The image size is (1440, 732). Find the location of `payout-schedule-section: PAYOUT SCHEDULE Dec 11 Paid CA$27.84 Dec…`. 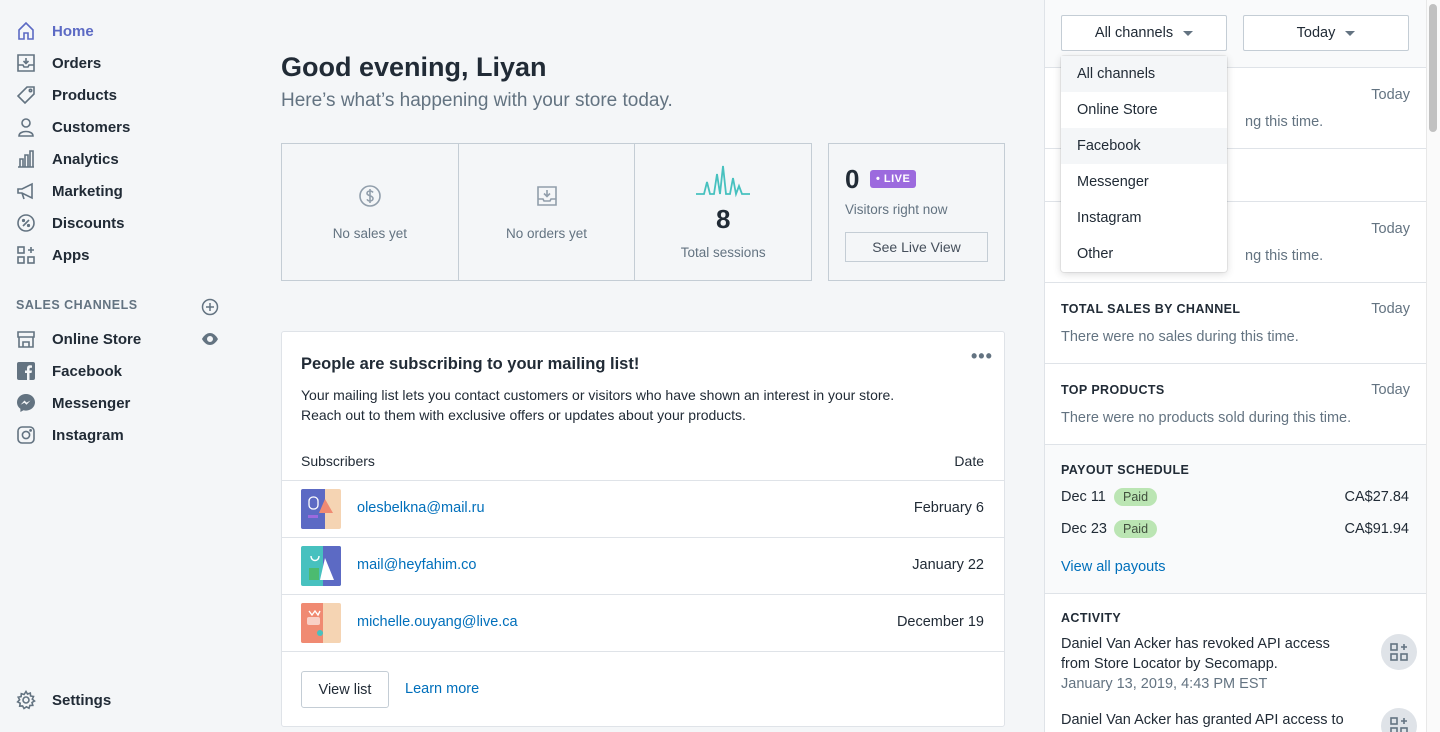

payout-schedule-section: PAYOUT SCHEDULE Dec 11 Paid CA$27.84 Dec… is located at coordinates (1235, 519).